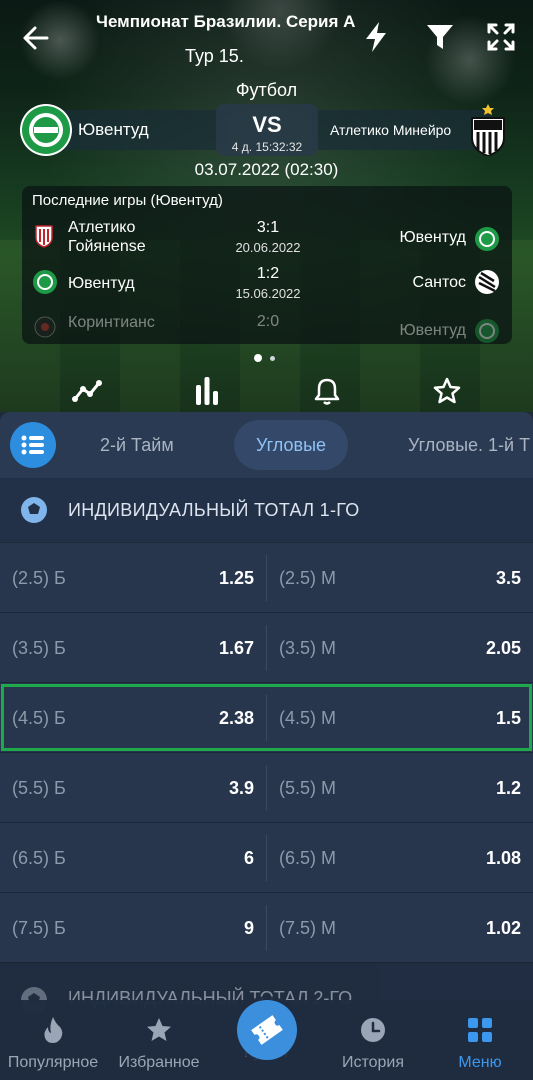 The width and height of the screenshot is (533, 1080). What do you see at coordinates (113, 129) in the screenshot?
I see `home-team-name: Ювентуд` at bounding box center [113, 129].